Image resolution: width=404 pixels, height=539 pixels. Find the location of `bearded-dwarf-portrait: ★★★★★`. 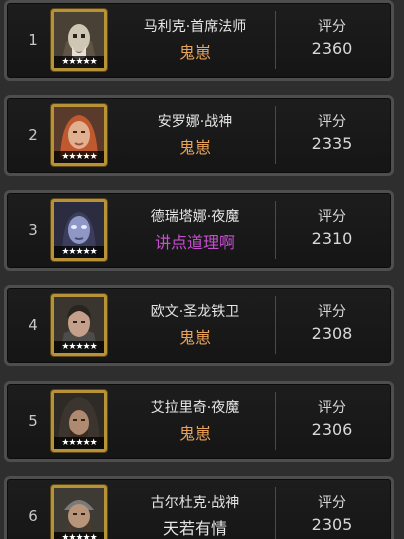

bearded-dwarf-portrait: ★★★★★ is located at coordinates (79, 512).